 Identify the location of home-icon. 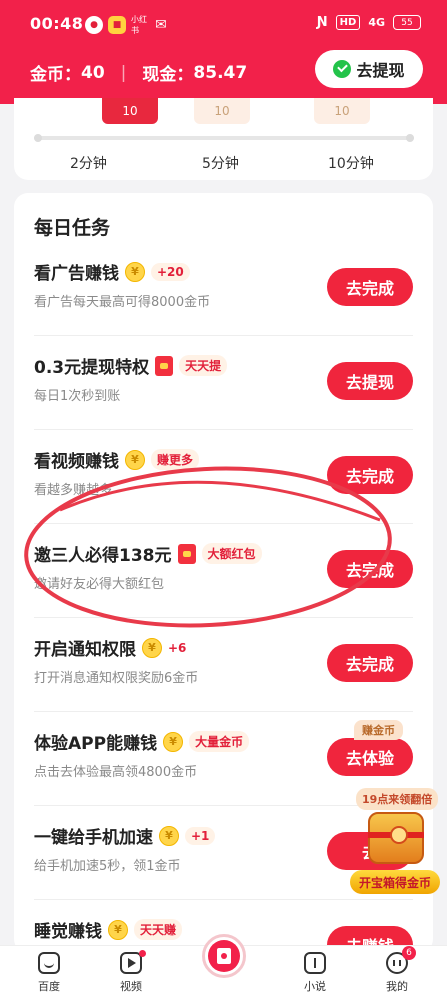
(49, 963).